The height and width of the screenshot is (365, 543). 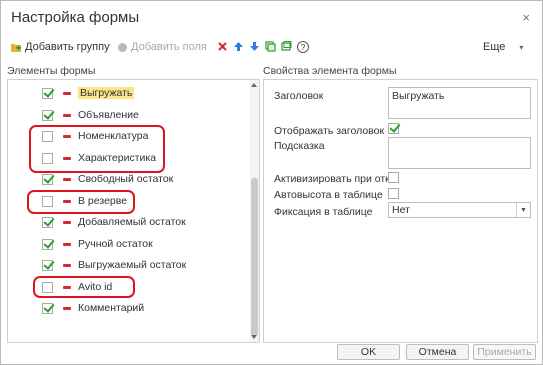 I want to click on element-row: Выгружать, so click(x=128, y=93).